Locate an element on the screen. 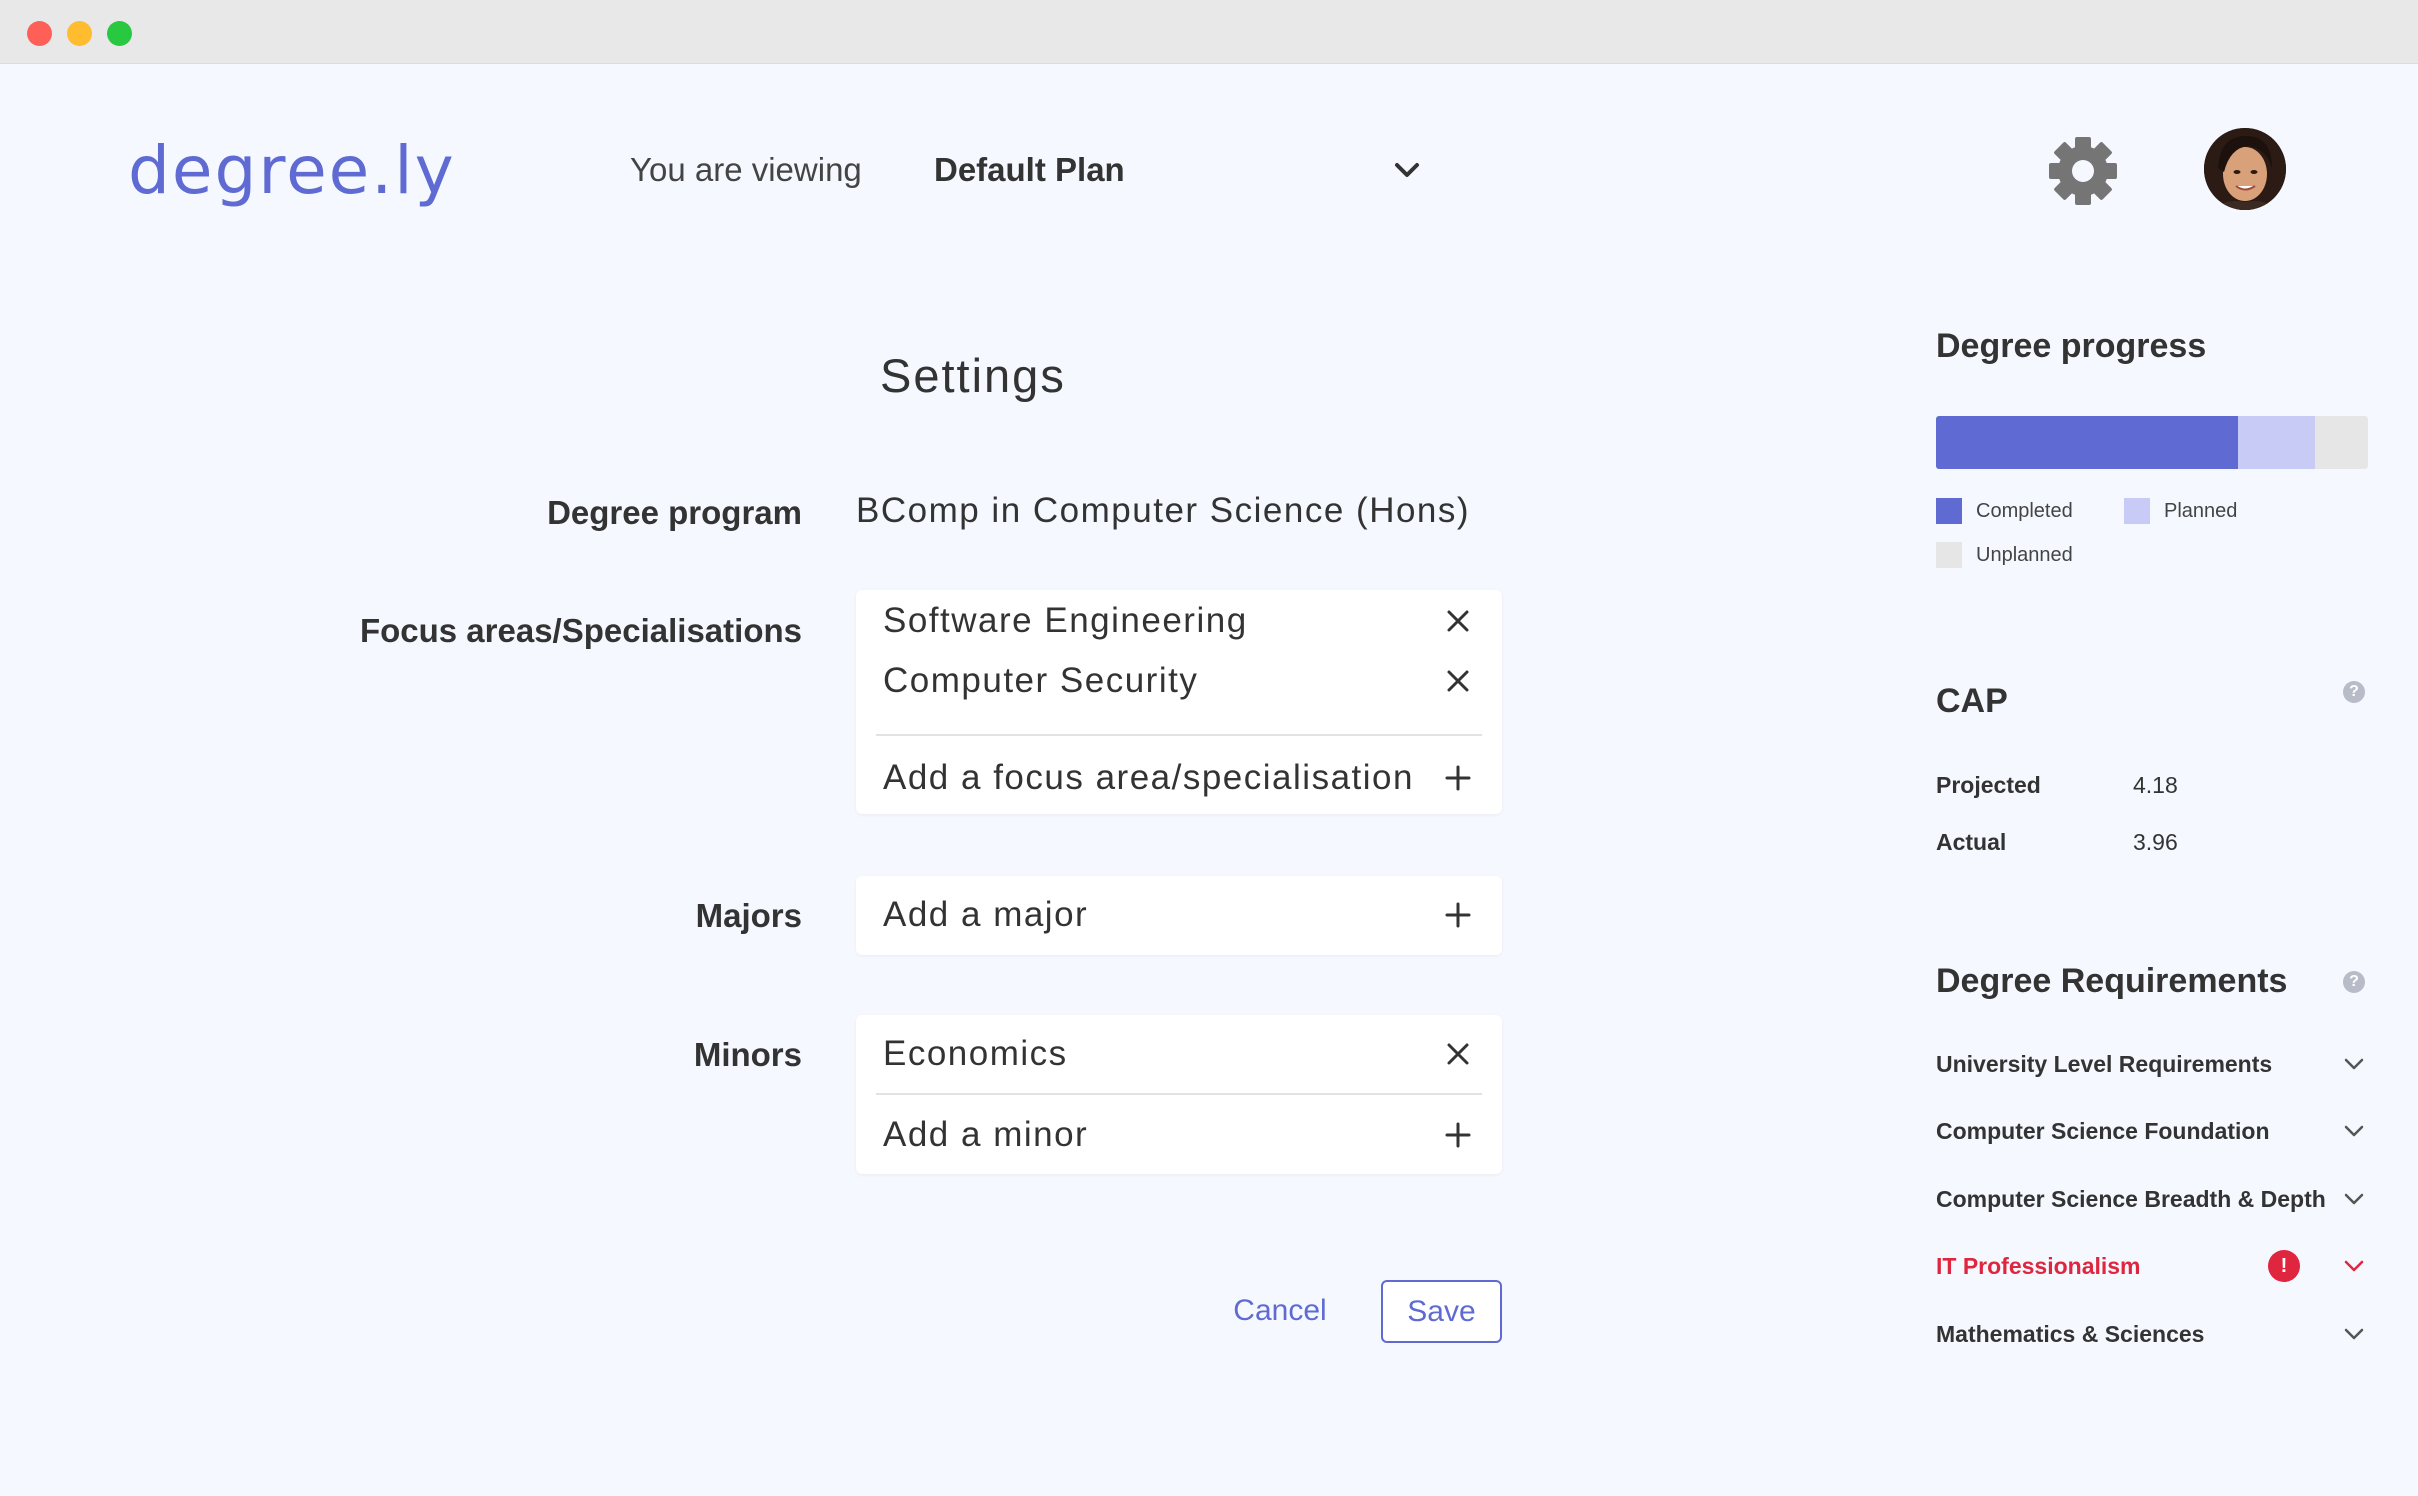 The height and width of the screenshot is (1496, 2418). warning-icon: ! is located at coordinates (2284, 1266).